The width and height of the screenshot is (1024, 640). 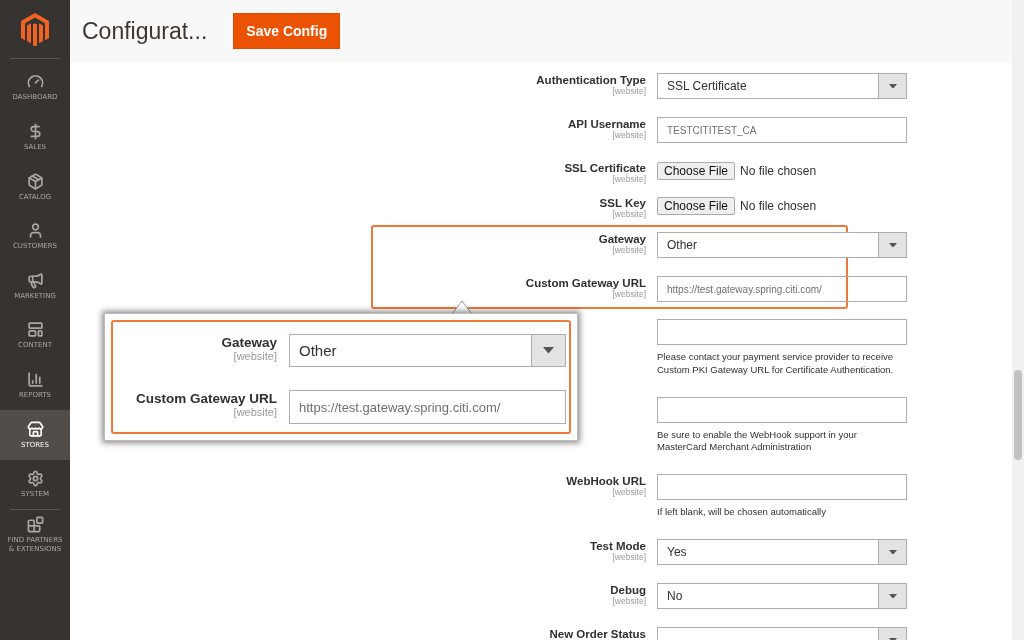 I want to click on select-field: SSL Certificate, so click(x=782, y=86).